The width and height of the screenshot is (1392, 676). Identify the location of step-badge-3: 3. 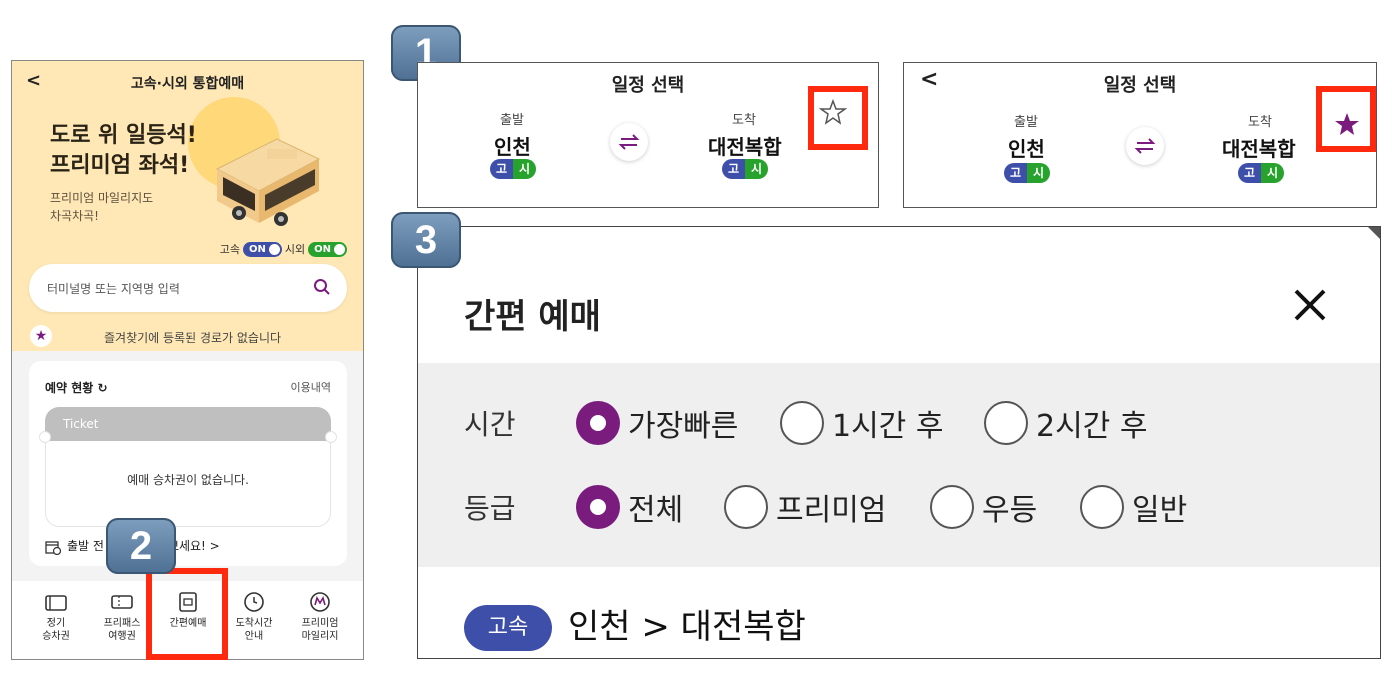
(426, 240).